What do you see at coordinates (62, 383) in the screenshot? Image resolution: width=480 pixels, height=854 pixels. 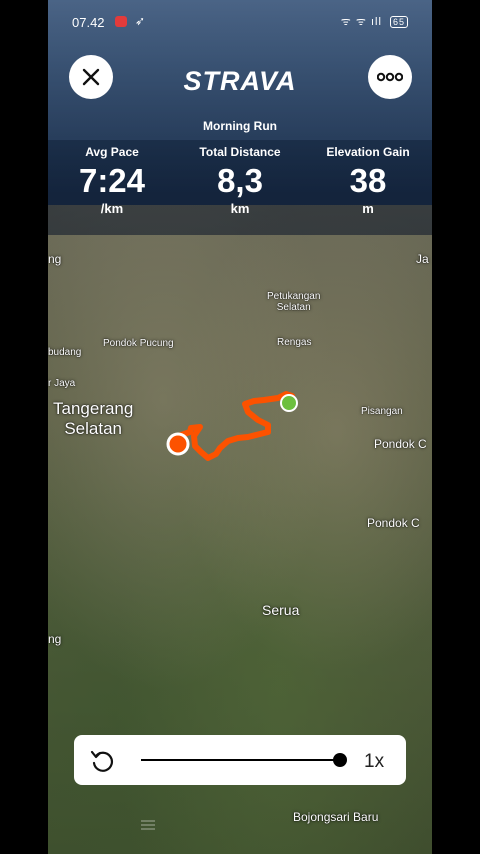 I see `map-label-r-jaya: r Jaya` at bounding box center [62, 383].